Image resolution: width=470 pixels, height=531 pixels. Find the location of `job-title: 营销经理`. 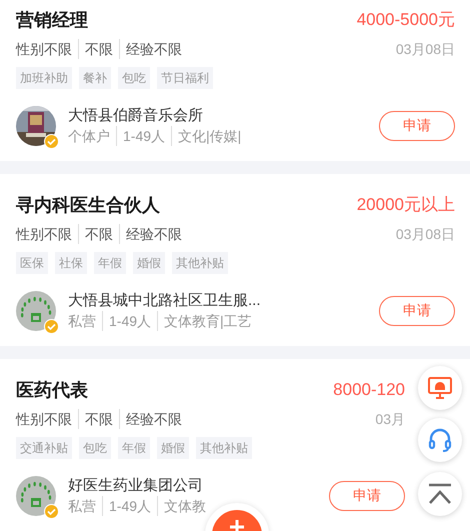

job-title: 营销经理 is located at coordinates (52, 20).